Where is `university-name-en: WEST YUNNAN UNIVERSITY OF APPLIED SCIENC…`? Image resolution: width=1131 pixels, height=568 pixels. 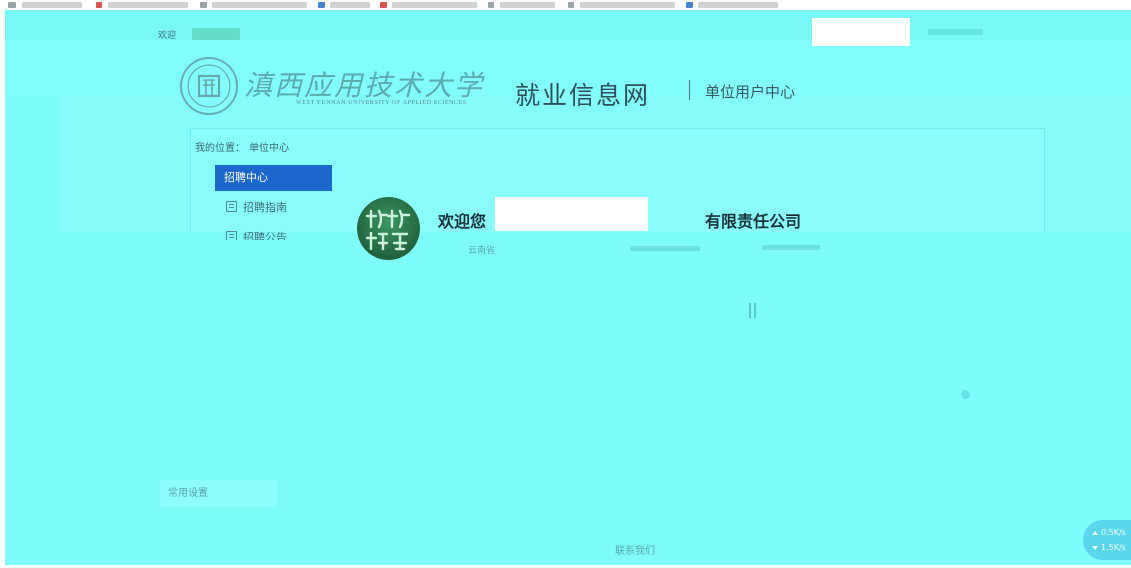 university-name-en: WEST YUNNAN UNIVERSITY OF APPLIED SCIENC… is located at coordinates (381, 103).